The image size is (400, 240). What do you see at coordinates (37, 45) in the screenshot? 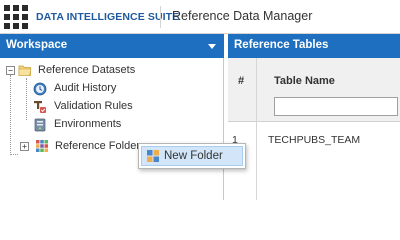
I see `workspace-title: Workspace` at bounding box center [37, 45].